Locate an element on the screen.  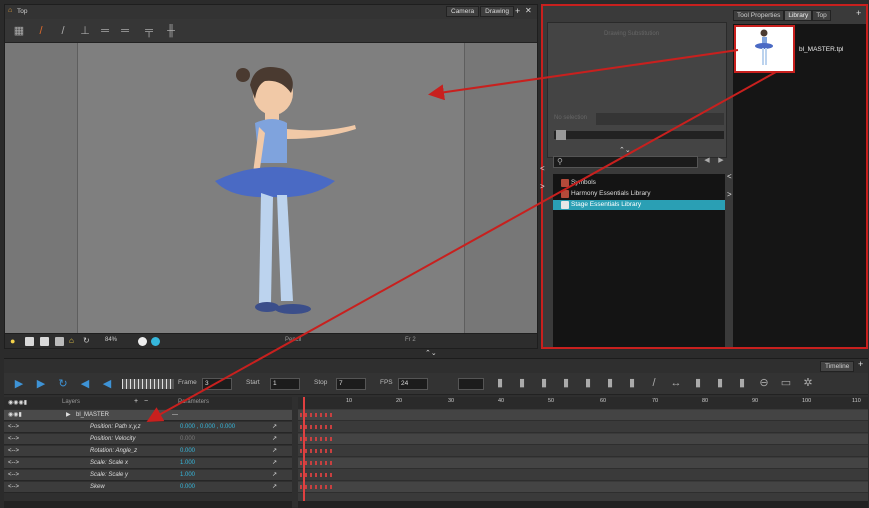
template-thumbnail is located at coordinates (764, 49).